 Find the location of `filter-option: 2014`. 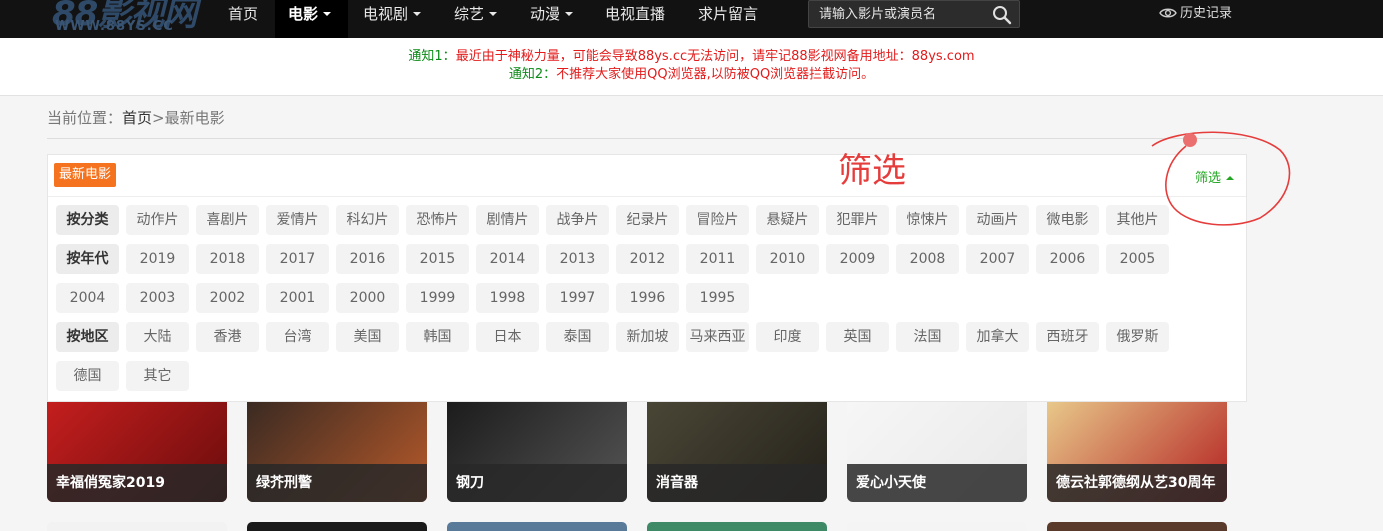

filter-option: 2014 is located at coordinates (507, 259).